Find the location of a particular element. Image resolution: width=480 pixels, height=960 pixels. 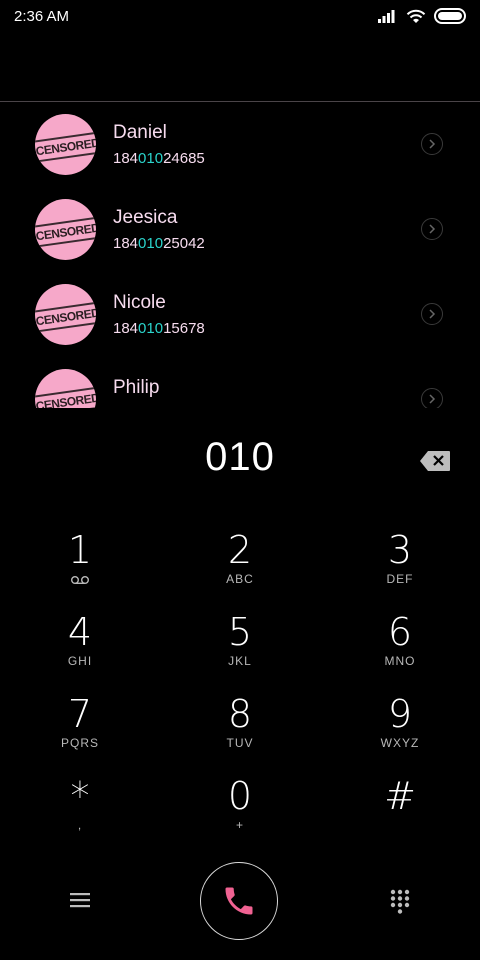

key-4: 4 GHI is located at coordinates (80, 653).